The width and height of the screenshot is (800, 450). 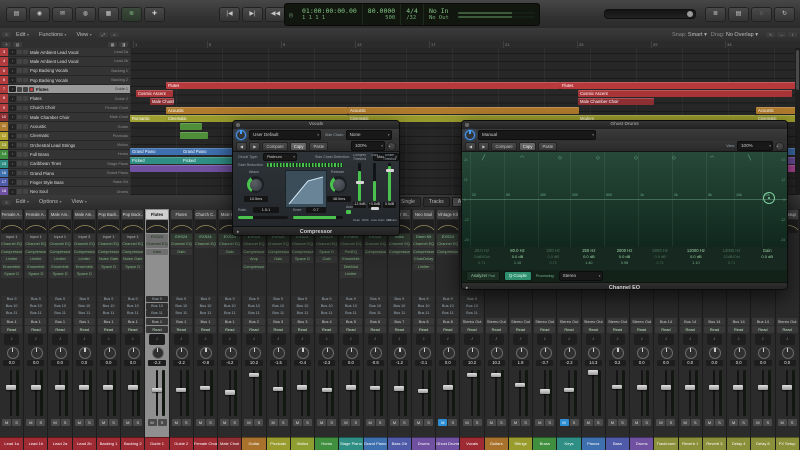 I want to click on volume-readout: -2.2, so click(x=157, y=363).